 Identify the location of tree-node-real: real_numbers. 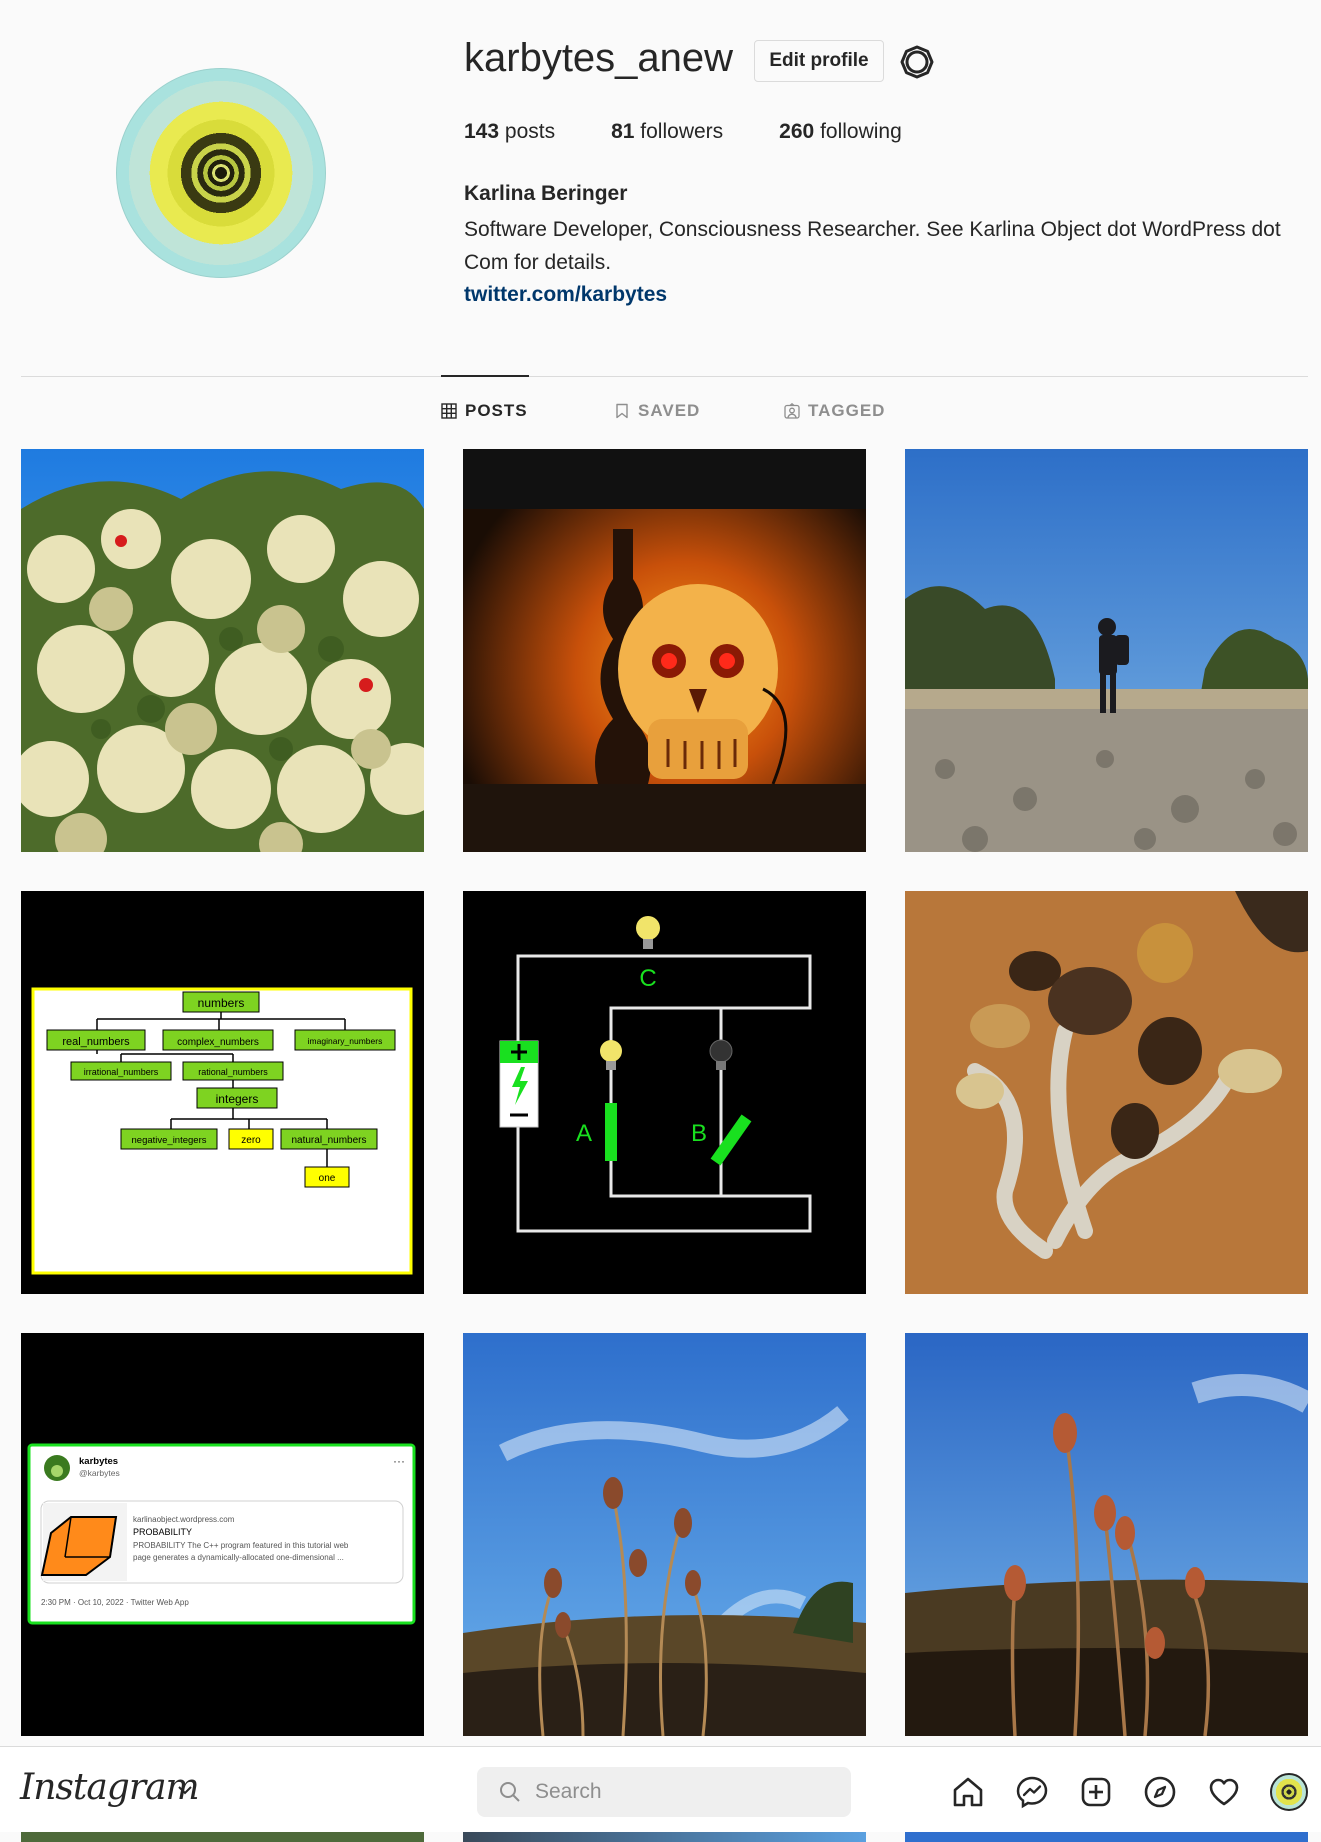
(96, 1042).